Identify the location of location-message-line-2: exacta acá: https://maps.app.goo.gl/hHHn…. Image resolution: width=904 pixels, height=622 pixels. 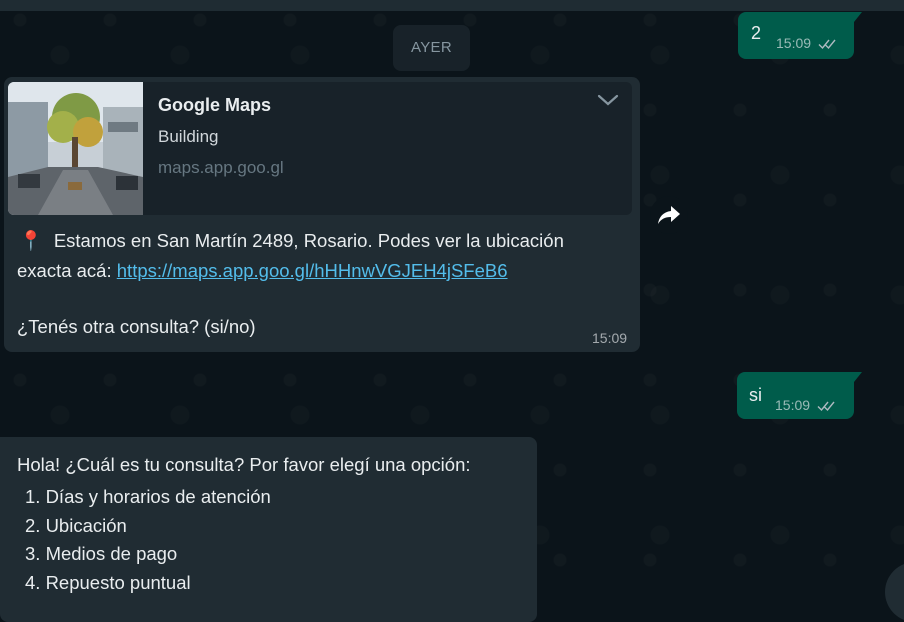
(262, 271).